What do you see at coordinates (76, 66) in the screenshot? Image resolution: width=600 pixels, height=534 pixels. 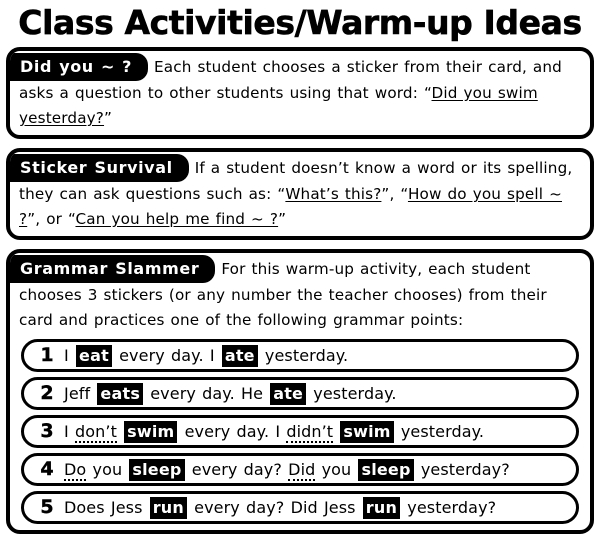 I see `section-tab-label: Did you ~ ?` at bounding box center [76, 66].